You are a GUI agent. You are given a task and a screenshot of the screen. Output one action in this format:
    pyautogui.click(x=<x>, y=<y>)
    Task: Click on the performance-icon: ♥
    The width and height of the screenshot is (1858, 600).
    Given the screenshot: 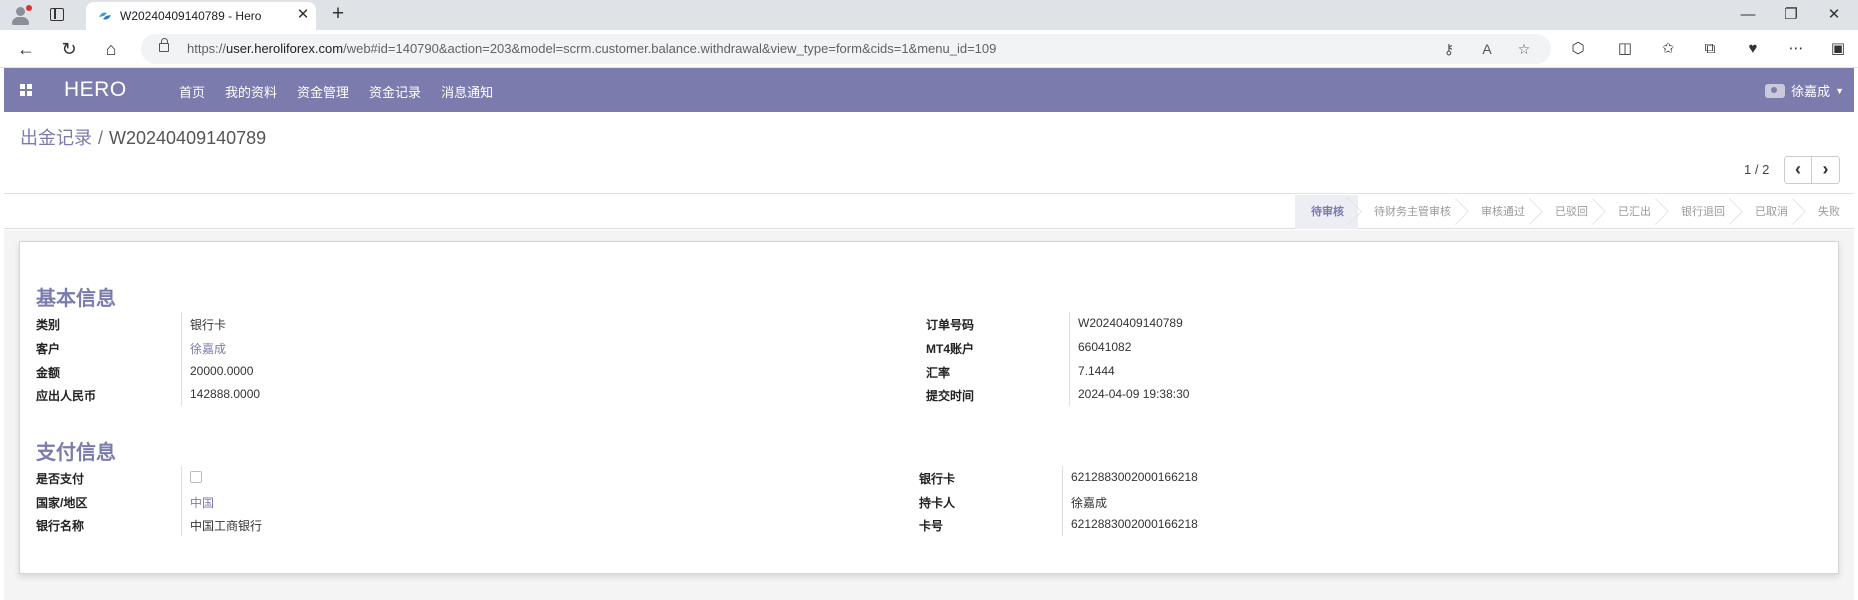 What is the action you would take?
    pyautogui.click(x=1753, y=49)
    